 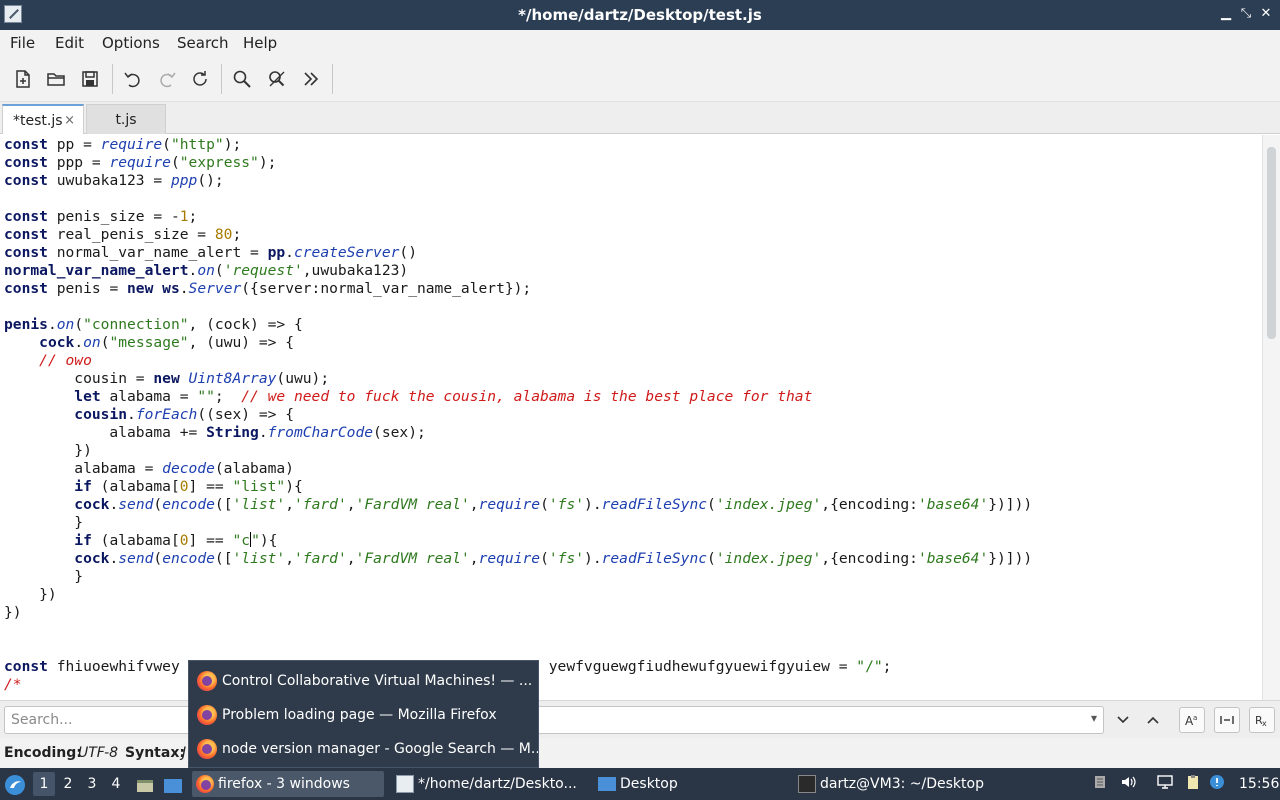 I want to click on clock: 15:56, so click(x=1259, y=784).